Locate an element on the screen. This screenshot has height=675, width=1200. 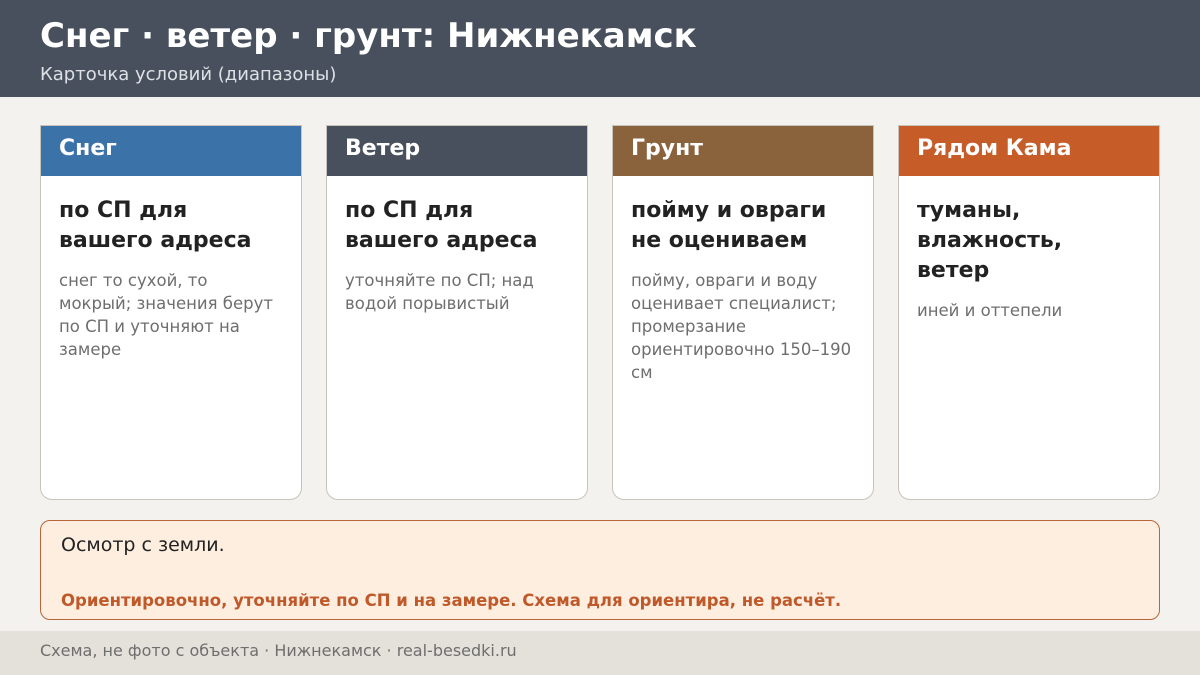
card-title: Рядом Кама is located at coordinates (1029, 151).